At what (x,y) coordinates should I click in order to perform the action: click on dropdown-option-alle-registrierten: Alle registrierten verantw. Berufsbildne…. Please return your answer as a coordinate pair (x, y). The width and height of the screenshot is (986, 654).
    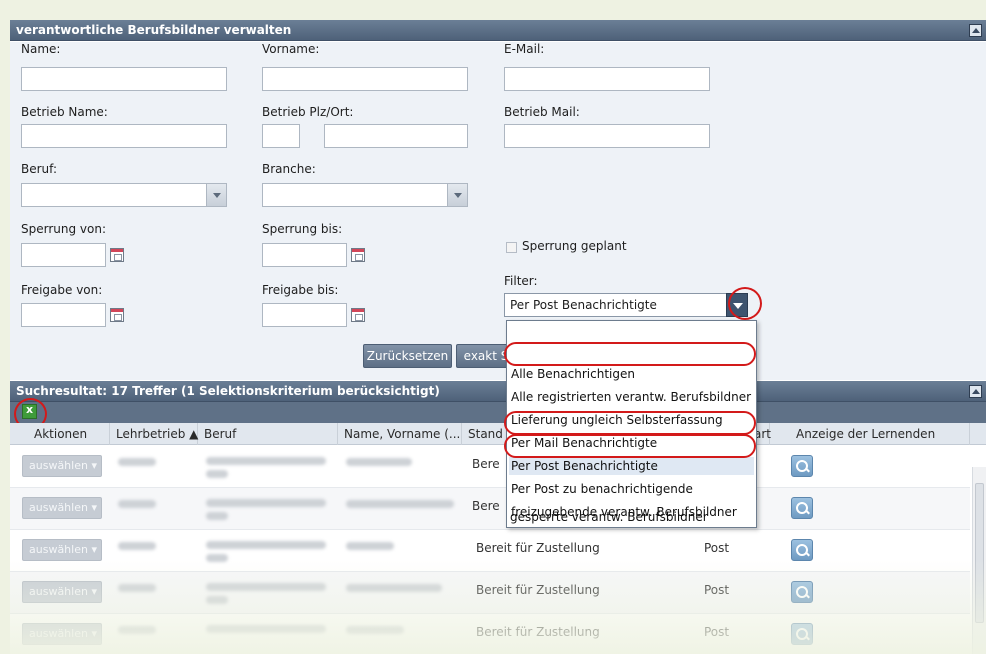
    Looking at the image, I should click on (631, 397).